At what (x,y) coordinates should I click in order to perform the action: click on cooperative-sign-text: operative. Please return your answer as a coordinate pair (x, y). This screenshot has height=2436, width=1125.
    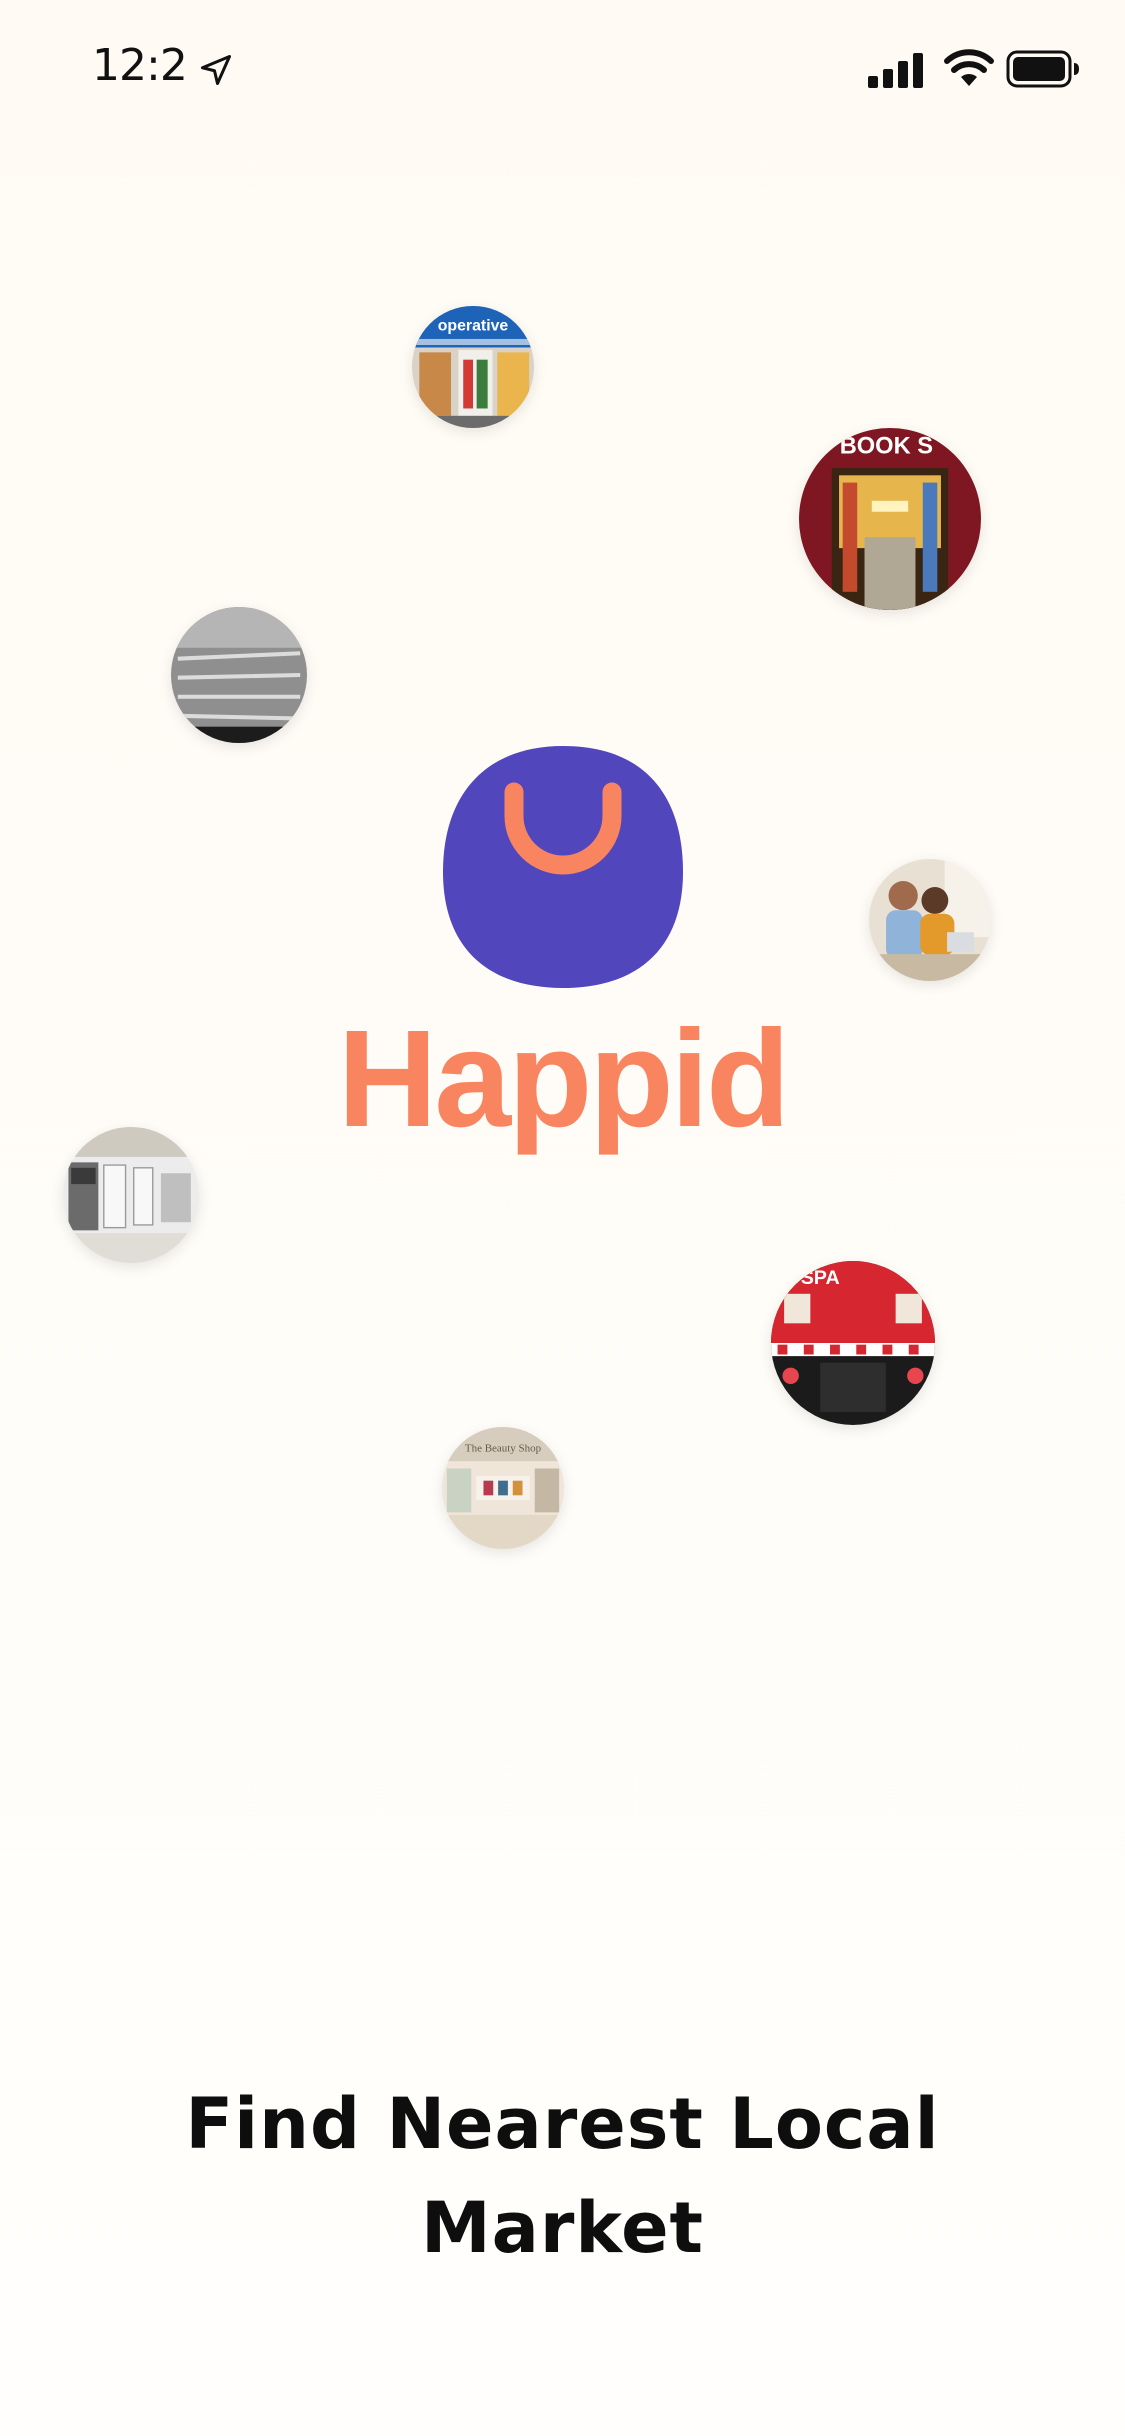
    Looking at the image, I should click on (473, 325).